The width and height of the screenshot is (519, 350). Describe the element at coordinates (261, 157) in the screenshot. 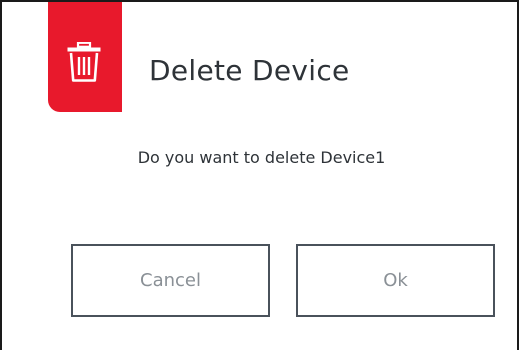

I see `dialog-message: Do you want to delete Device1` at that location.